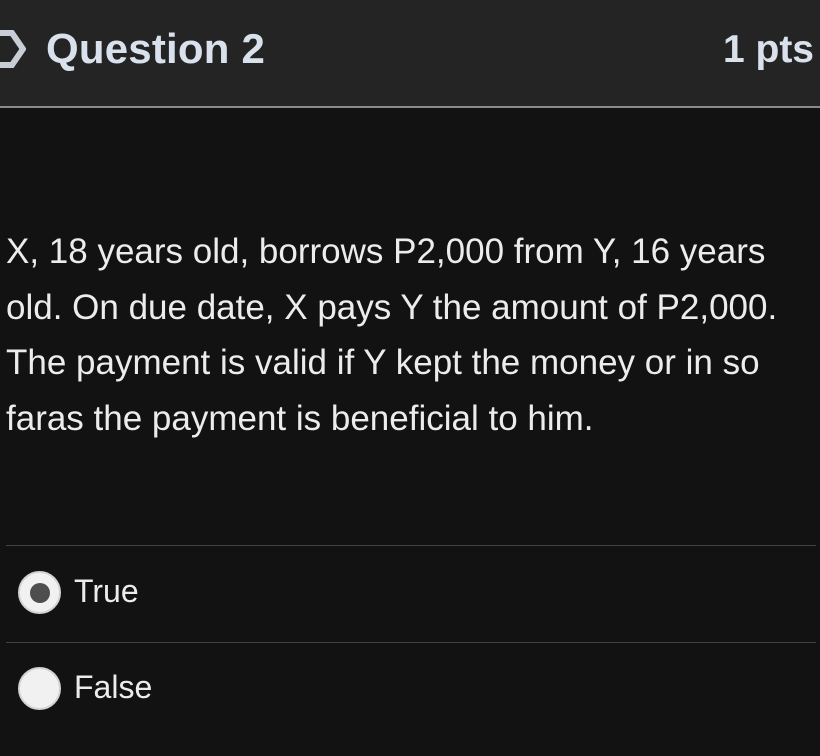 This screenshot has width=820, height=756. I want to click on answer-option-false: False, so click(413, 690).